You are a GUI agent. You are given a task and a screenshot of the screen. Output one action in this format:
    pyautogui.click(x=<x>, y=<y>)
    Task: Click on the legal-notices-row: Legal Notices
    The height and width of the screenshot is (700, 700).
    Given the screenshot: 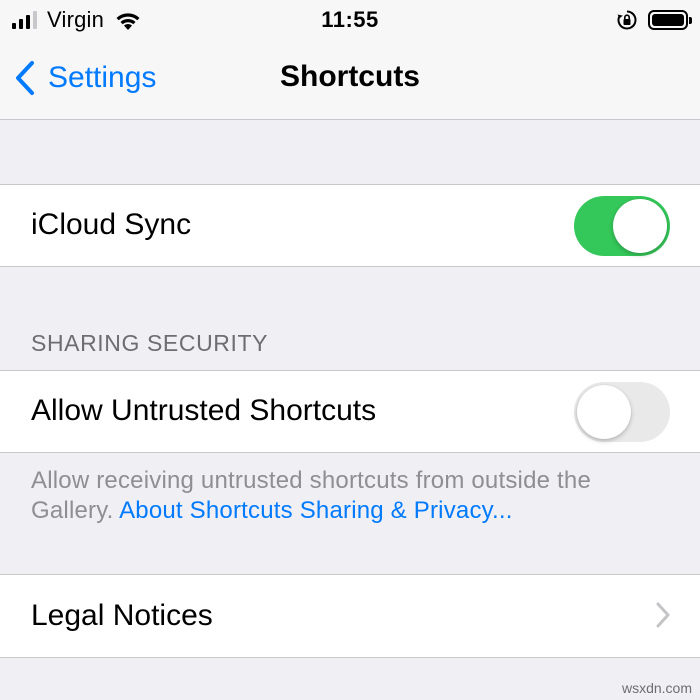 What is the action you would take?
    pyautogui.click(x=350, y=616)
    